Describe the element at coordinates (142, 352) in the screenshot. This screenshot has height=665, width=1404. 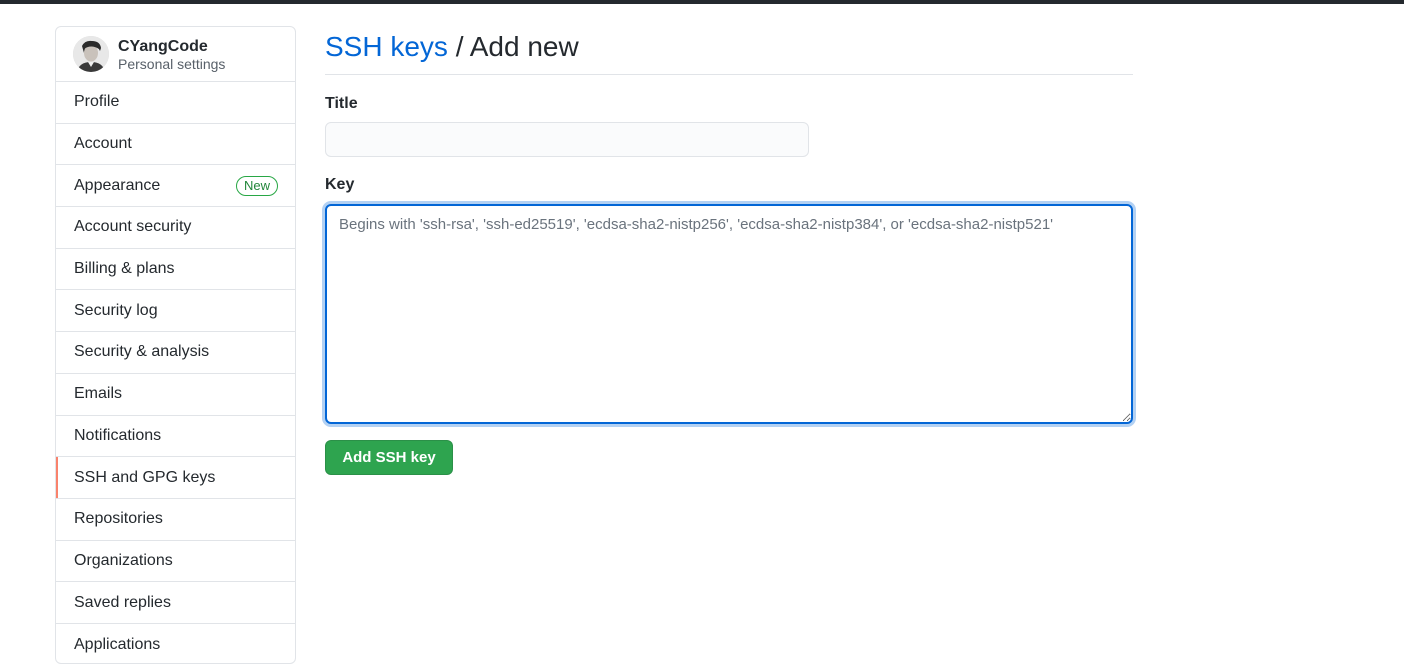
I see `sidebar-item-label: Security & analysis` at that location.